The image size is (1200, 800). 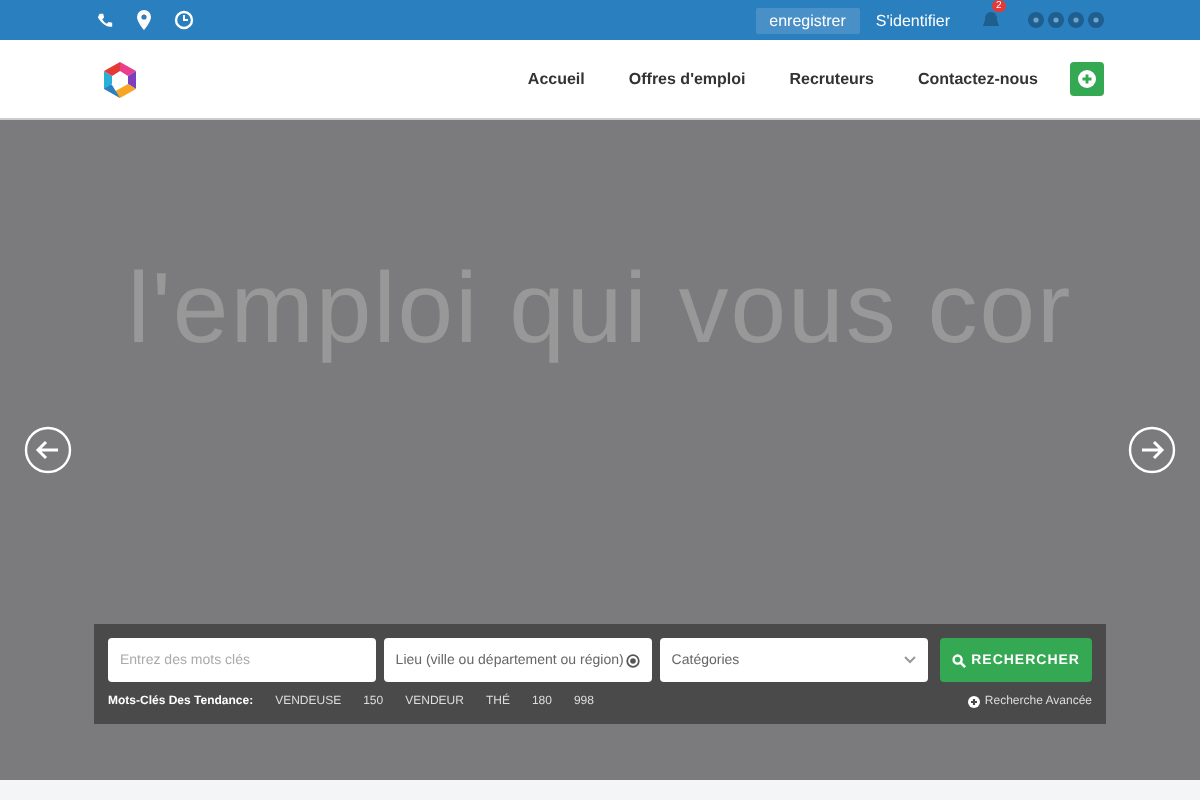 What do you see at coordinates (120, 79) in the screenshot?
I see `logo-icon` at bounding box center [120, 79].